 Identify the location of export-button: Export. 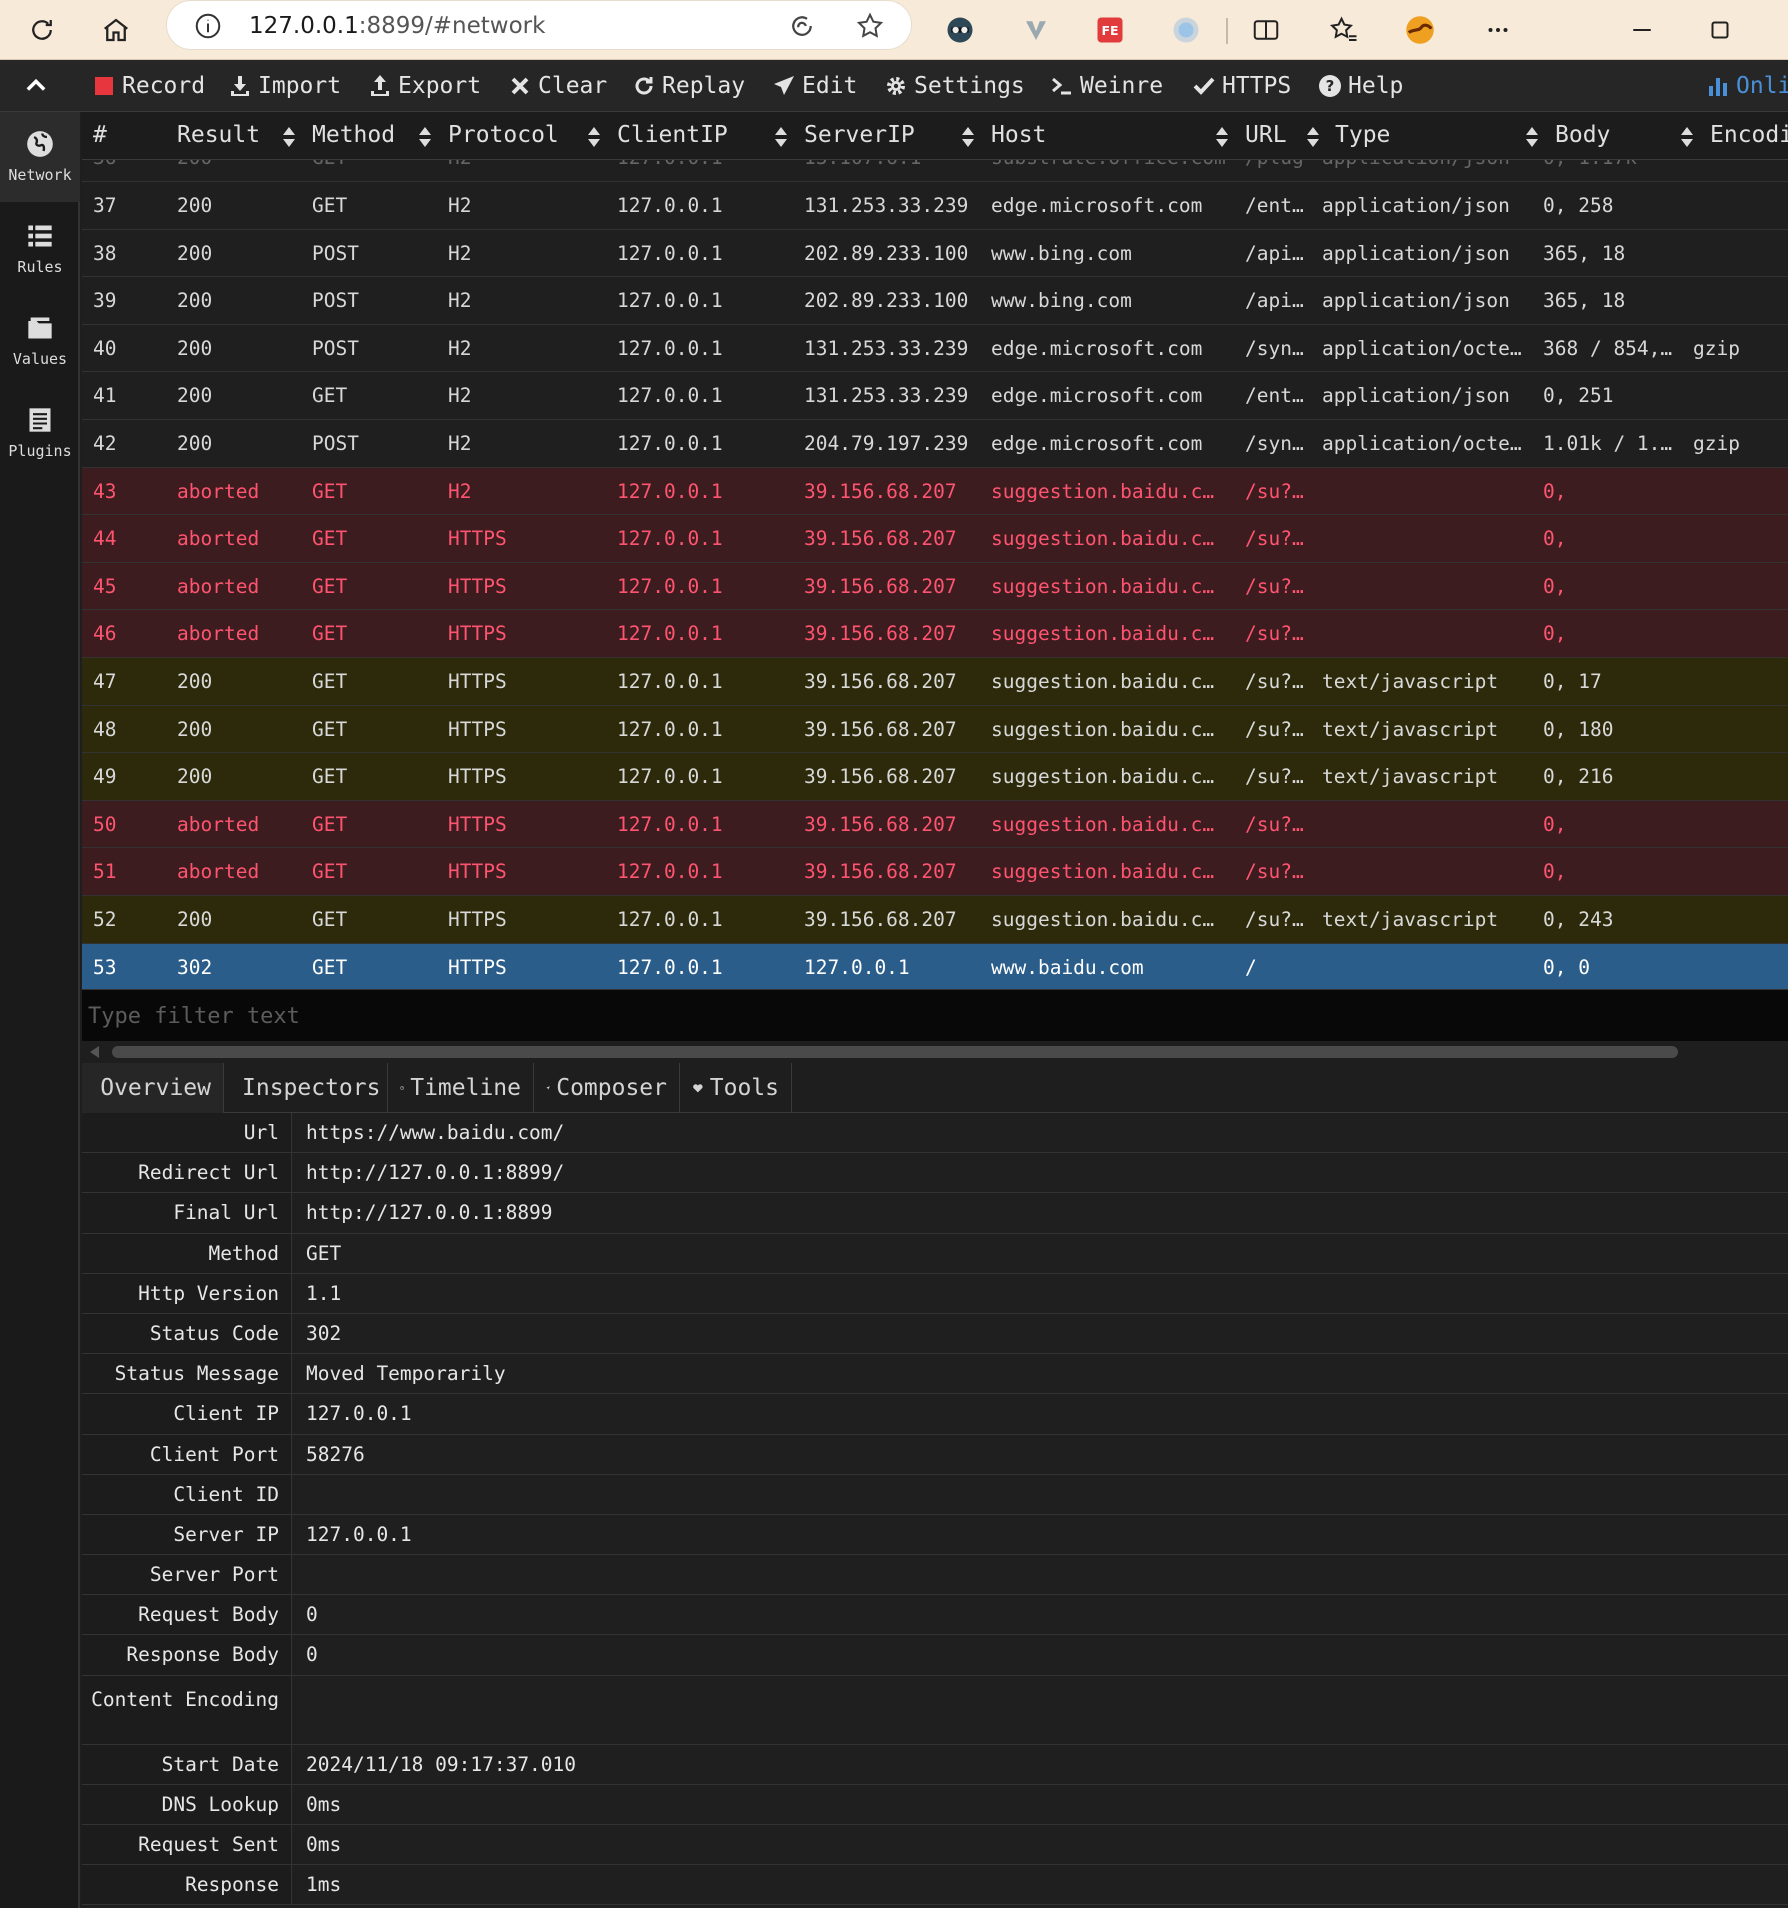
(424, 86).